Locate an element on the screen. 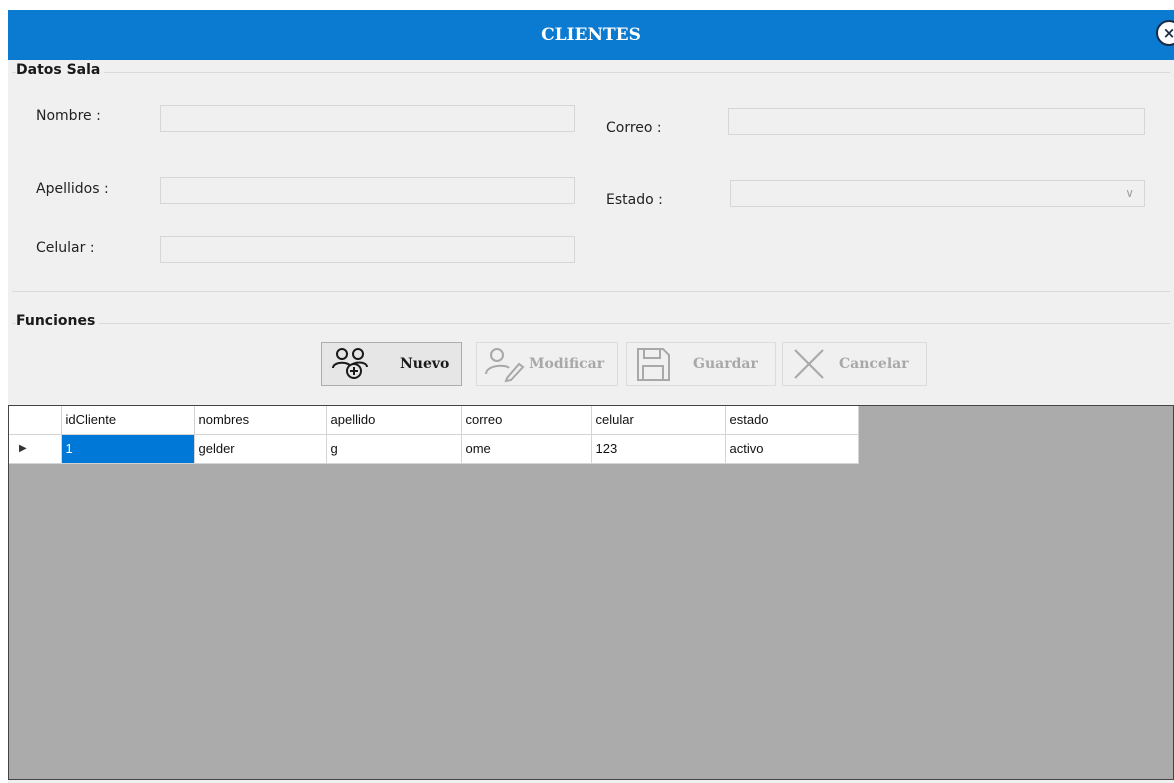 The image size is (1174, 783). nuevo-button: Nuevo is located at coordinates (391, 364).